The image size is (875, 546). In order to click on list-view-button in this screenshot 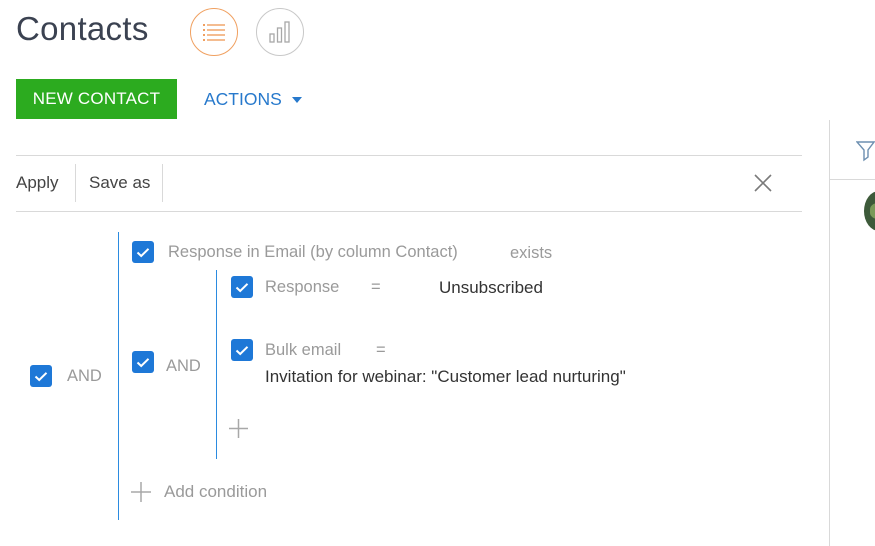, I will do `click(214, 32)`.